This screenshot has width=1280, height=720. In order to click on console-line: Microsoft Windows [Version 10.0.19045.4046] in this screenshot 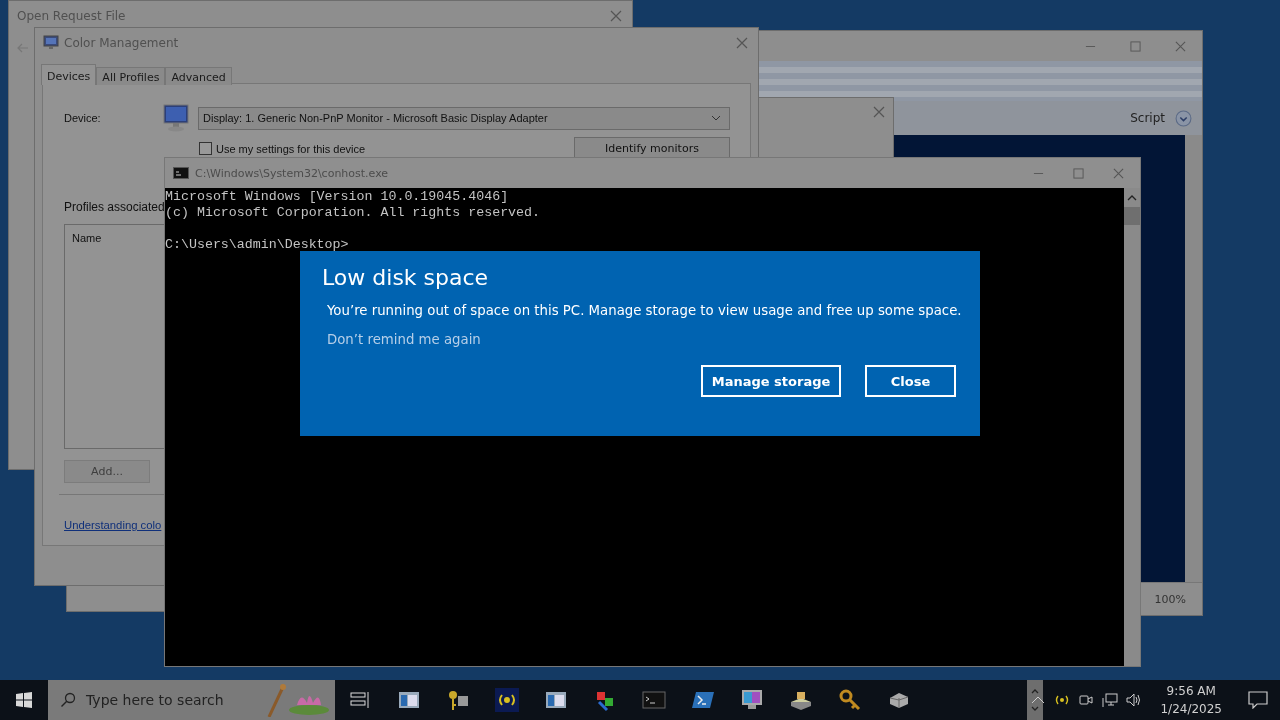, I will do `click(337, 197)`.